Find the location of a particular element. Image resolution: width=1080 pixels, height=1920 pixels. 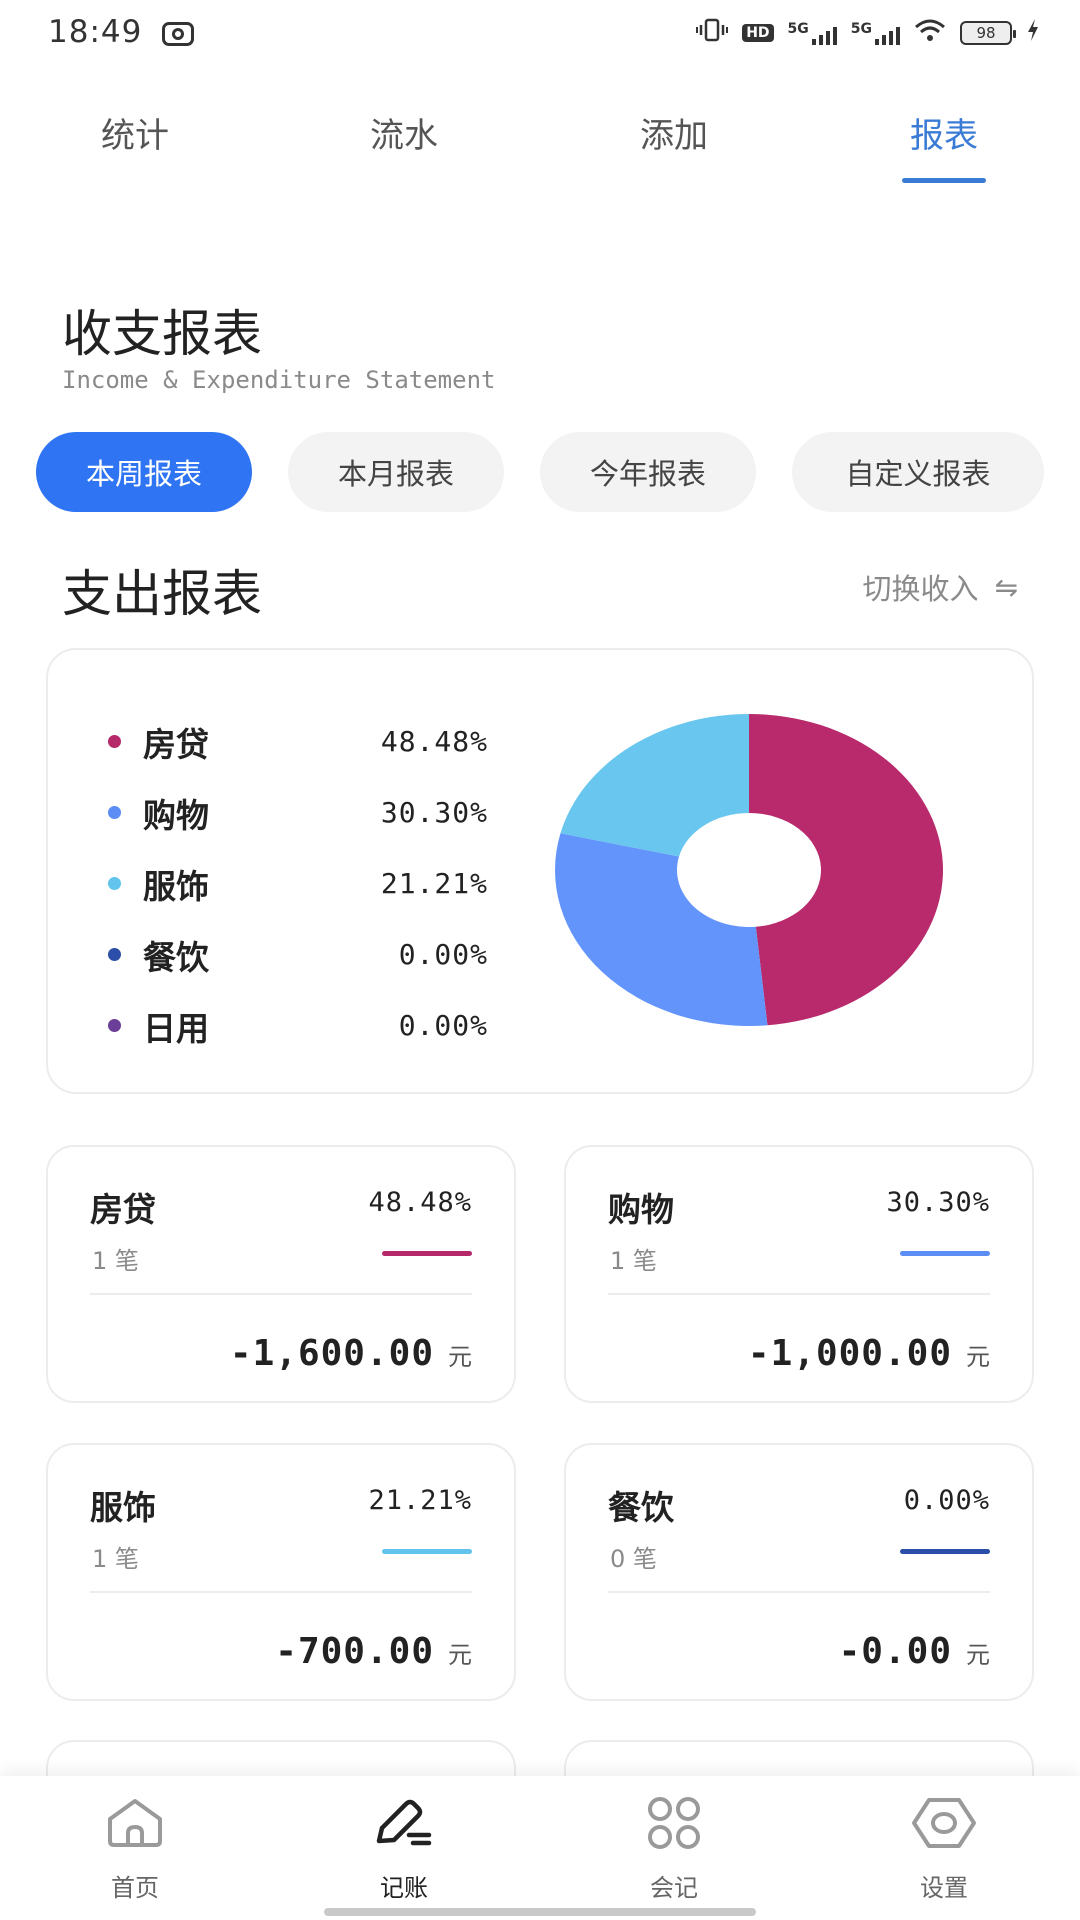

period-custom-chip: 自定义报表 is located at coordinates (918, 472).